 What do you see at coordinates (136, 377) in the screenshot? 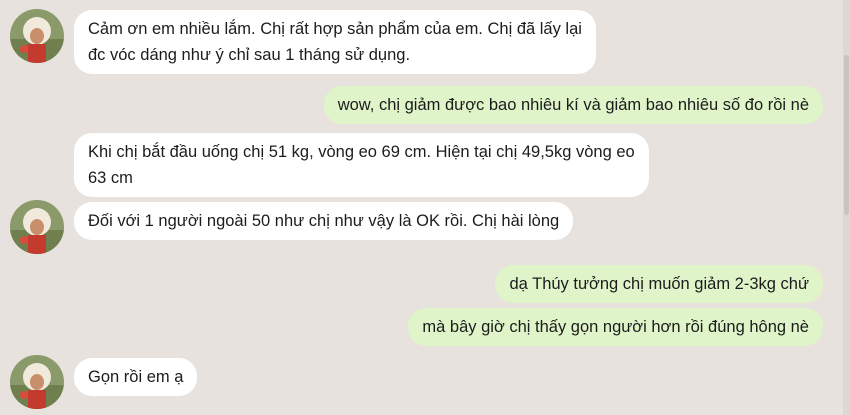
I see `incoming-message: Gọn rồi em ạ` at bounding box center [136, 377].